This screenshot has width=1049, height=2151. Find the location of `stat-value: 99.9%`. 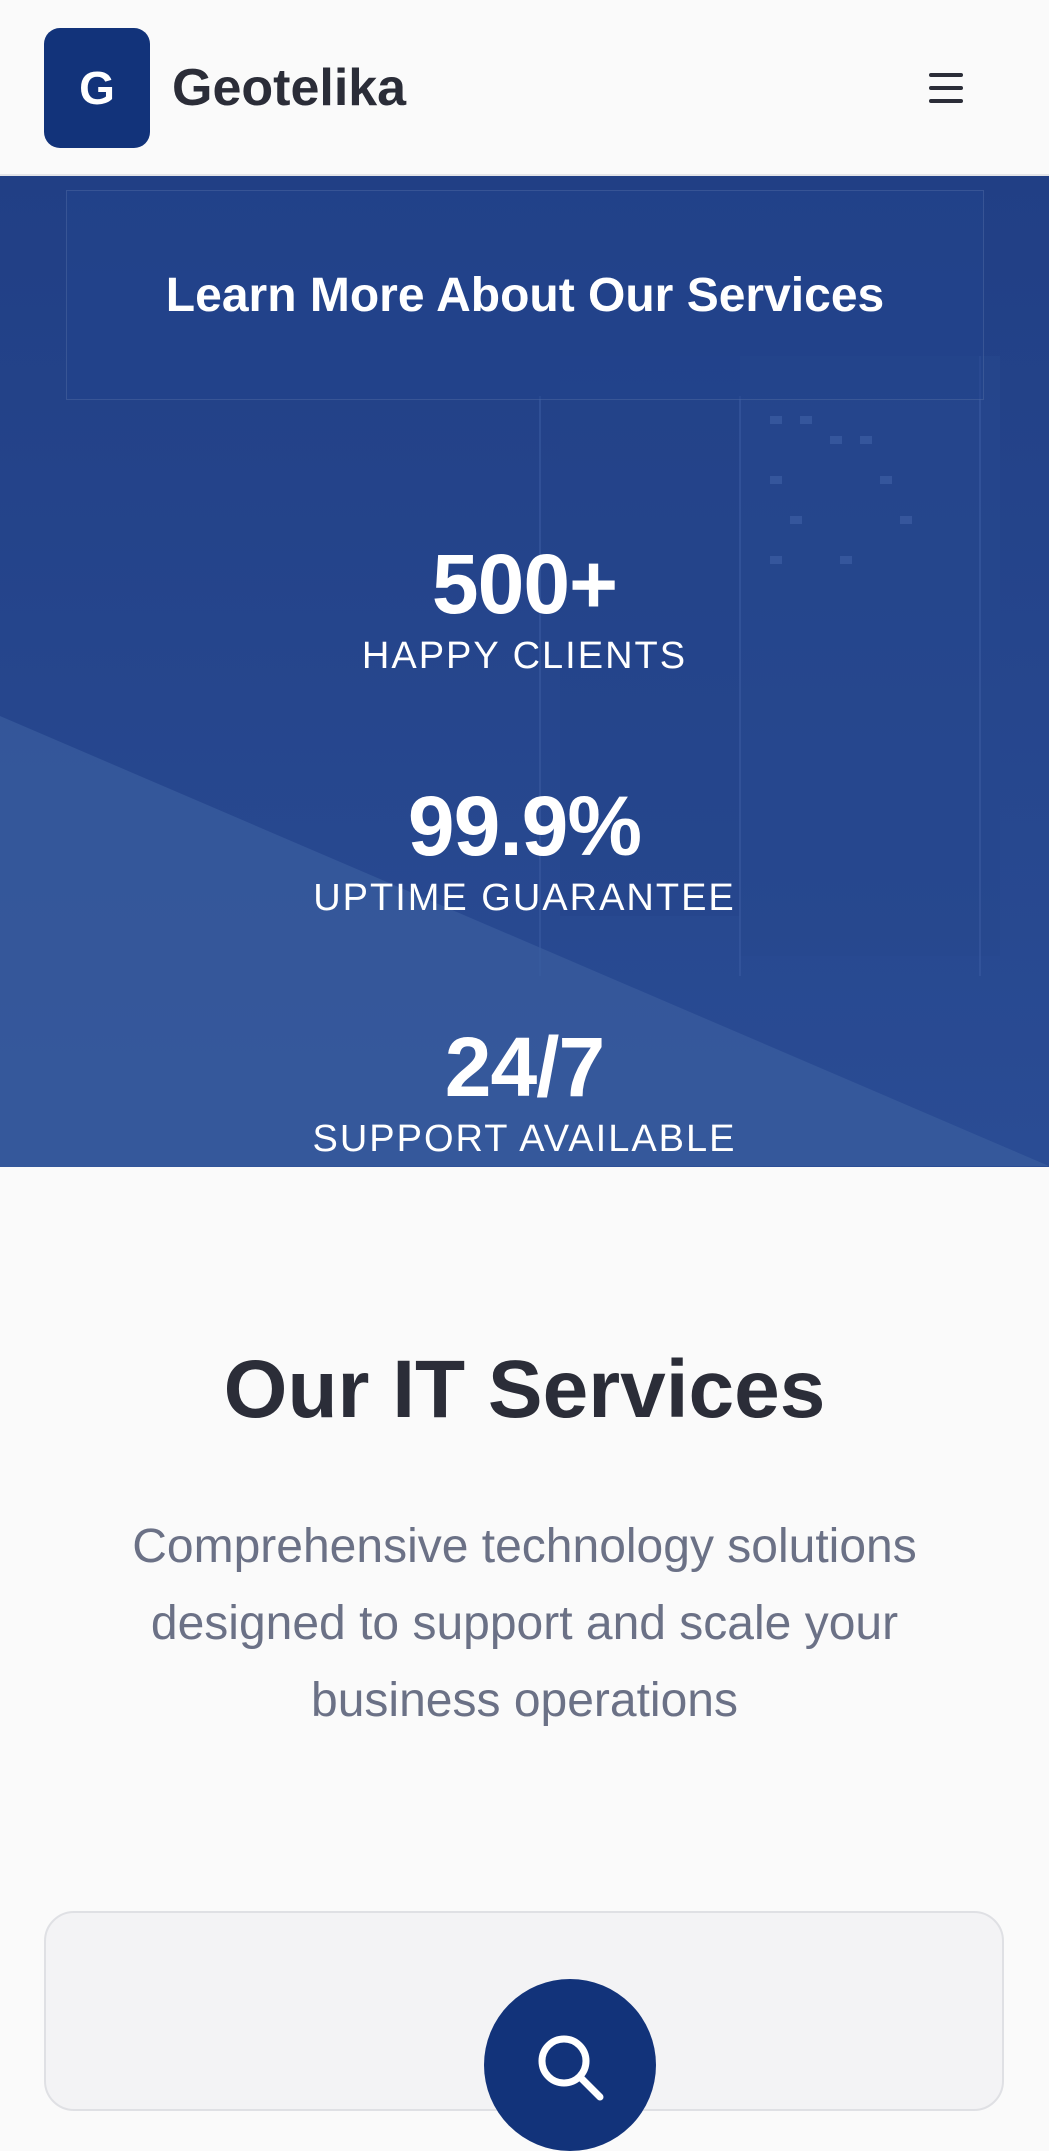

stat-value: 99.9% is located at coordinates (524, 826).